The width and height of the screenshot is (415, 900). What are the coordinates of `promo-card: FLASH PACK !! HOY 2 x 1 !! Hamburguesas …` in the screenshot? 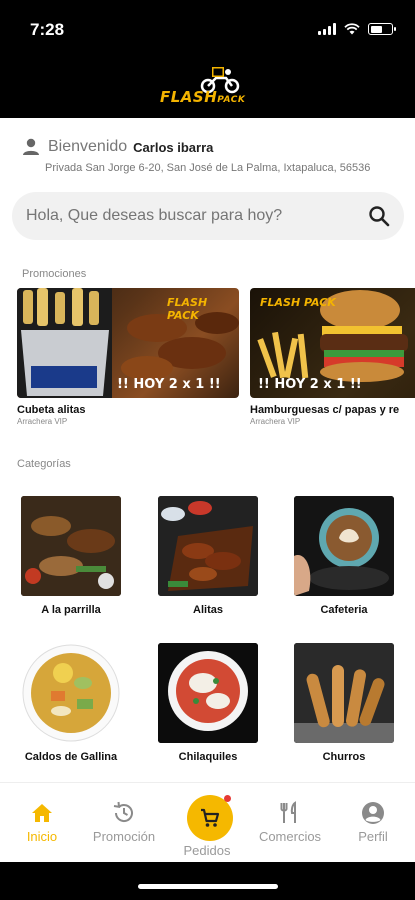 It's located at (332, 357).